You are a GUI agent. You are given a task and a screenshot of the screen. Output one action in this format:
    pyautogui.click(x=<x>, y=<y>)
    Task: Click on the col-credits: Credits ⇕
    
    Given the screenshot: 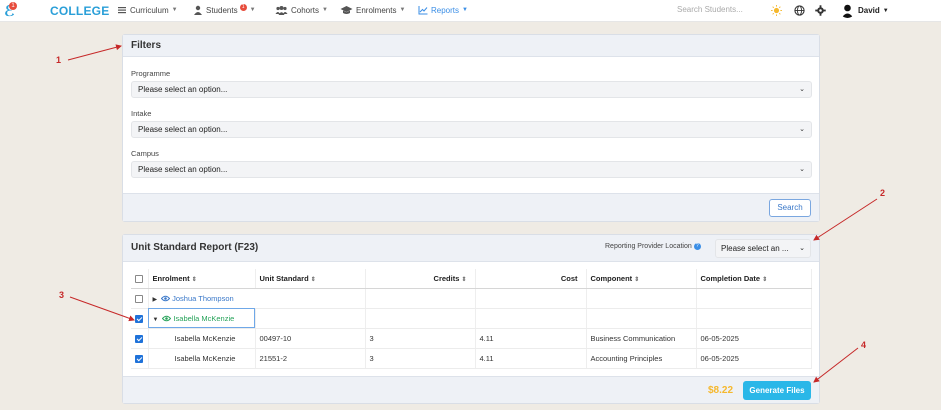 What is the action you would take?
    pyautogui.click(x=420, y=279)
    